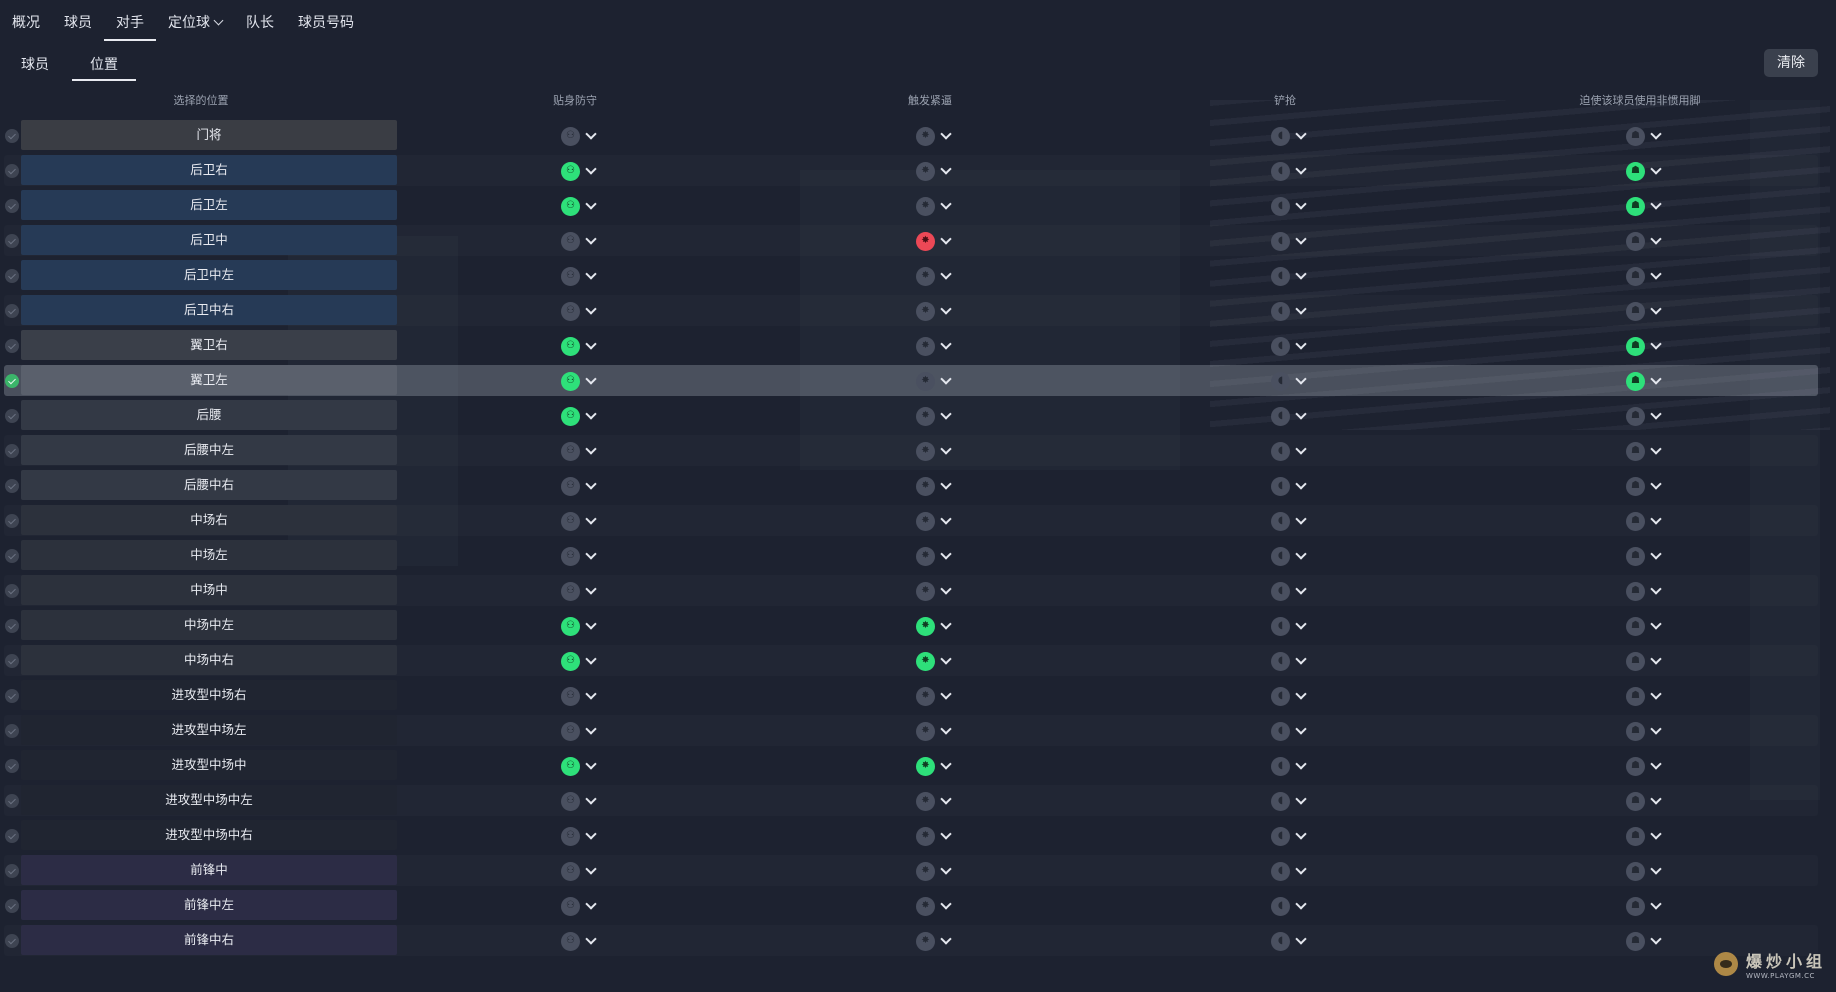 The image size is (1836, 992). Describe the element at coordinates (260, 20) in the screenshot. I see `top-tab-4: 队长` at that location.